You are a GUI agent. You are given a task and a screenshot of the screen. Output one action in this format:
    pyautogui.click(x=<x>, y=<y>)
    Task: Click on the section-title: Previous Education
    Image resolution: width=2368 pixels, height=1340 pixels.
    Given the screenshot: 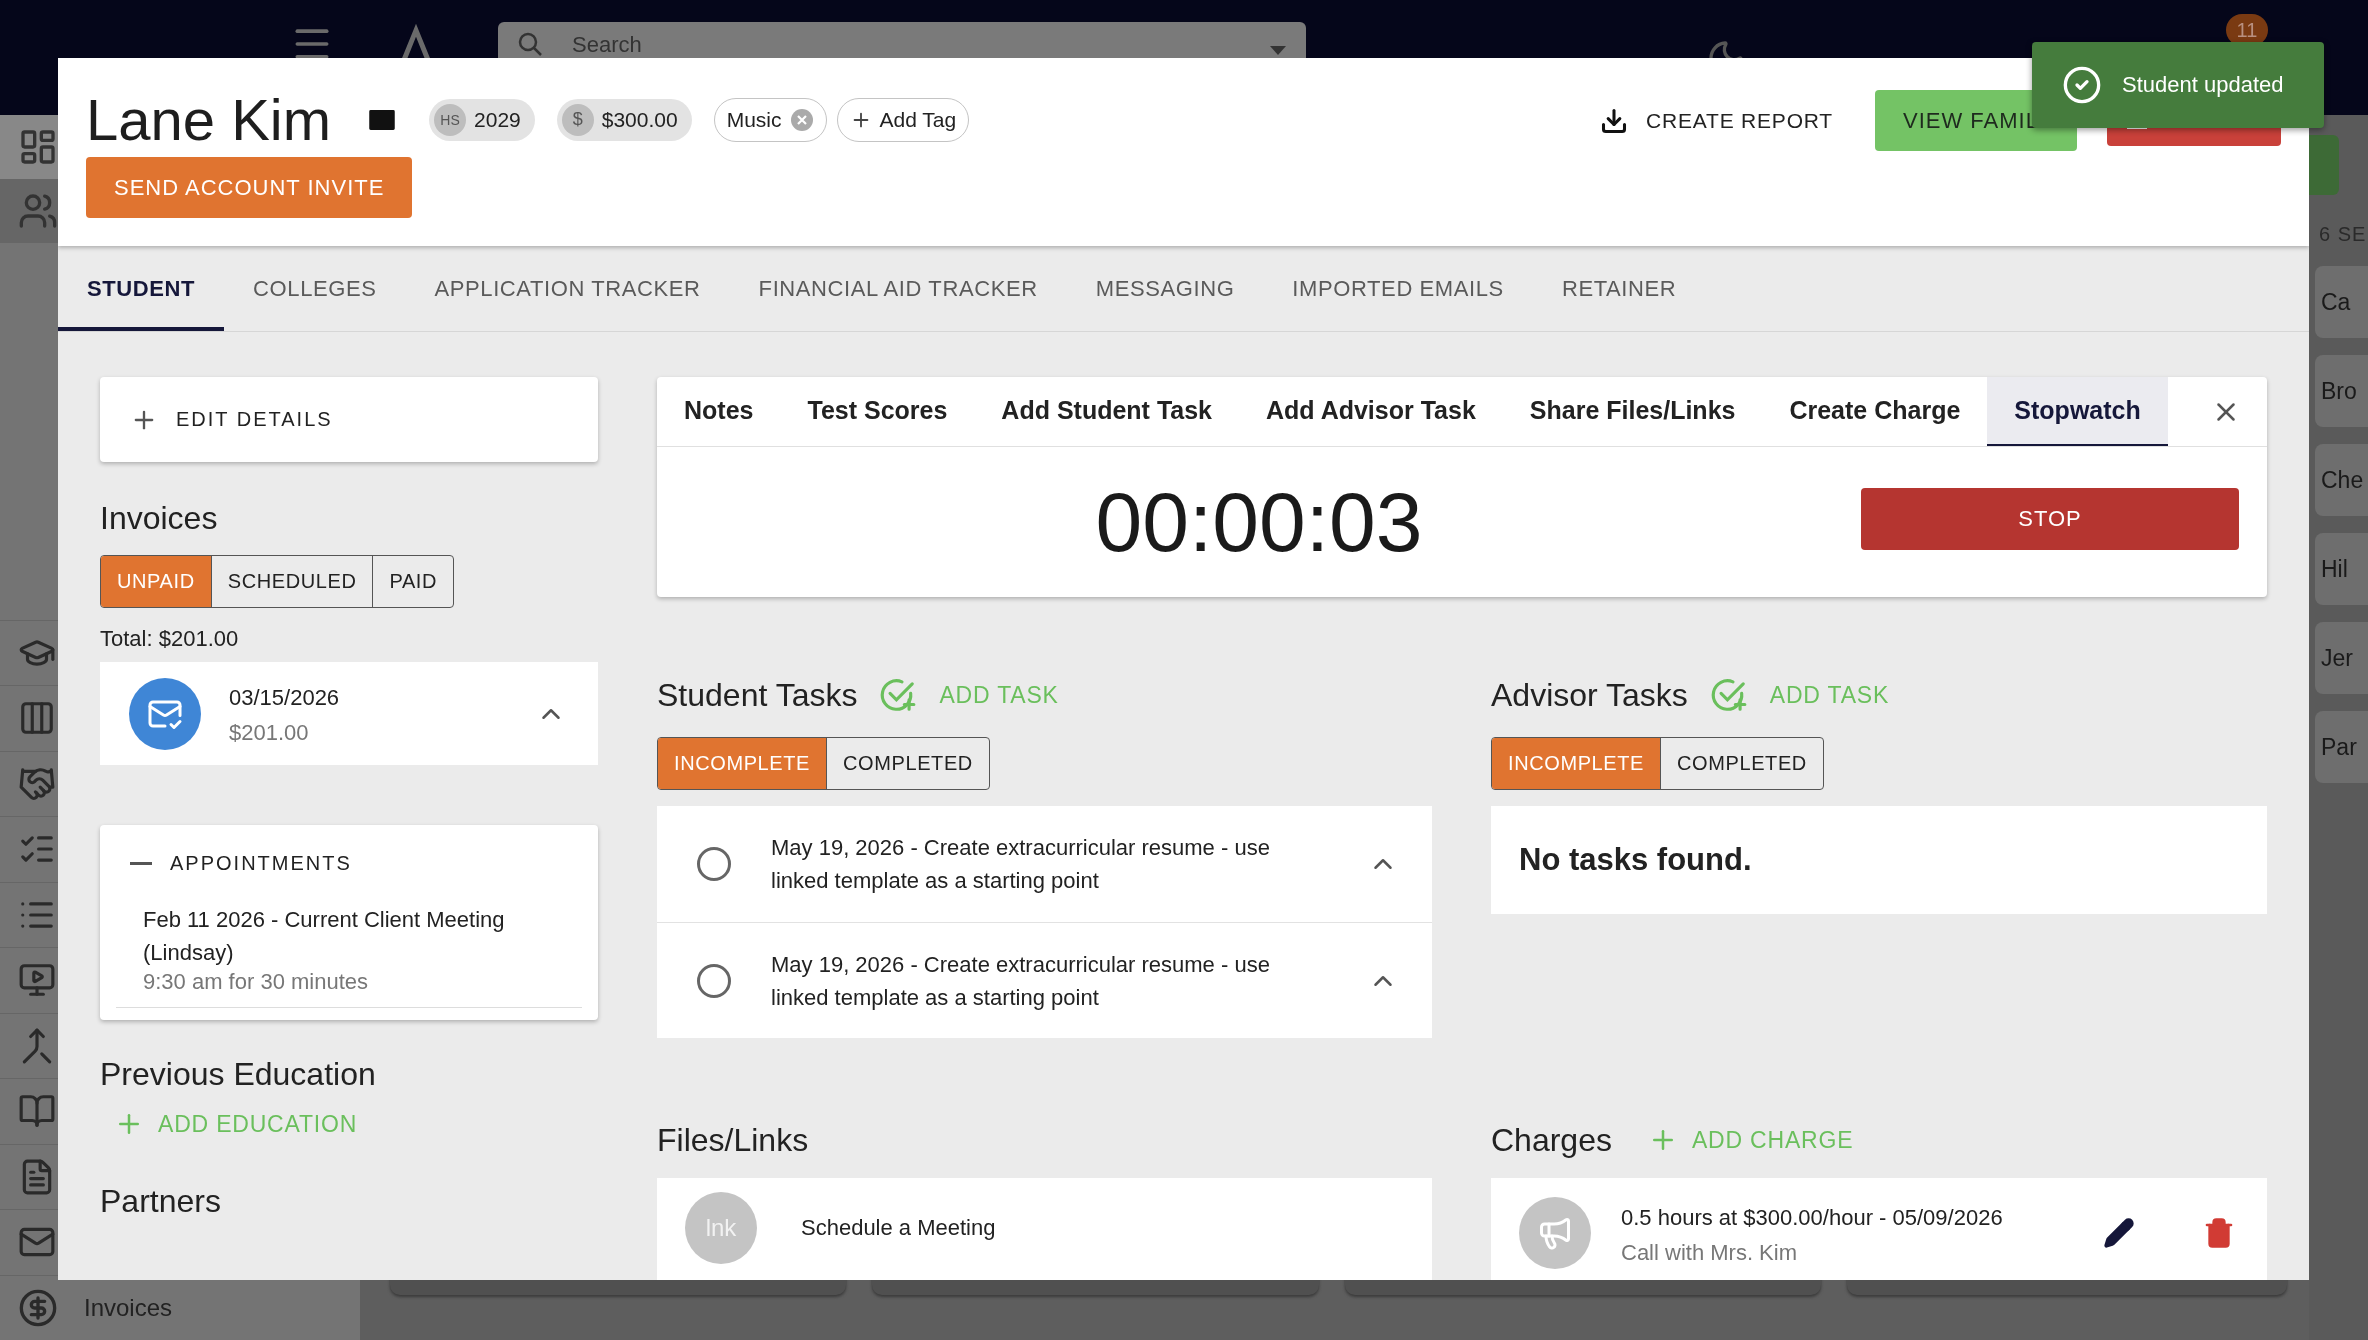 What is the action you would take?
    pyautogui.click(x=238, y=1074)
    